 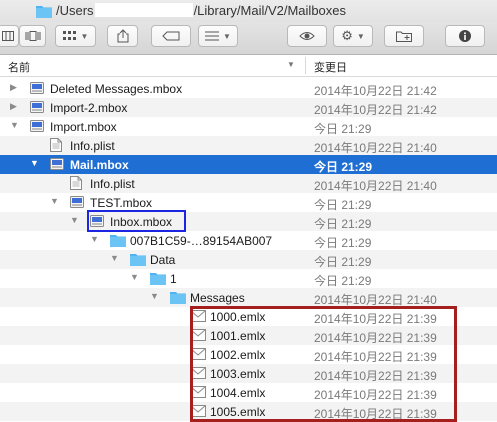 I want to click on list-item: ▼ Inbox.mbox 今日 21:29, so click(x=248, y=221).